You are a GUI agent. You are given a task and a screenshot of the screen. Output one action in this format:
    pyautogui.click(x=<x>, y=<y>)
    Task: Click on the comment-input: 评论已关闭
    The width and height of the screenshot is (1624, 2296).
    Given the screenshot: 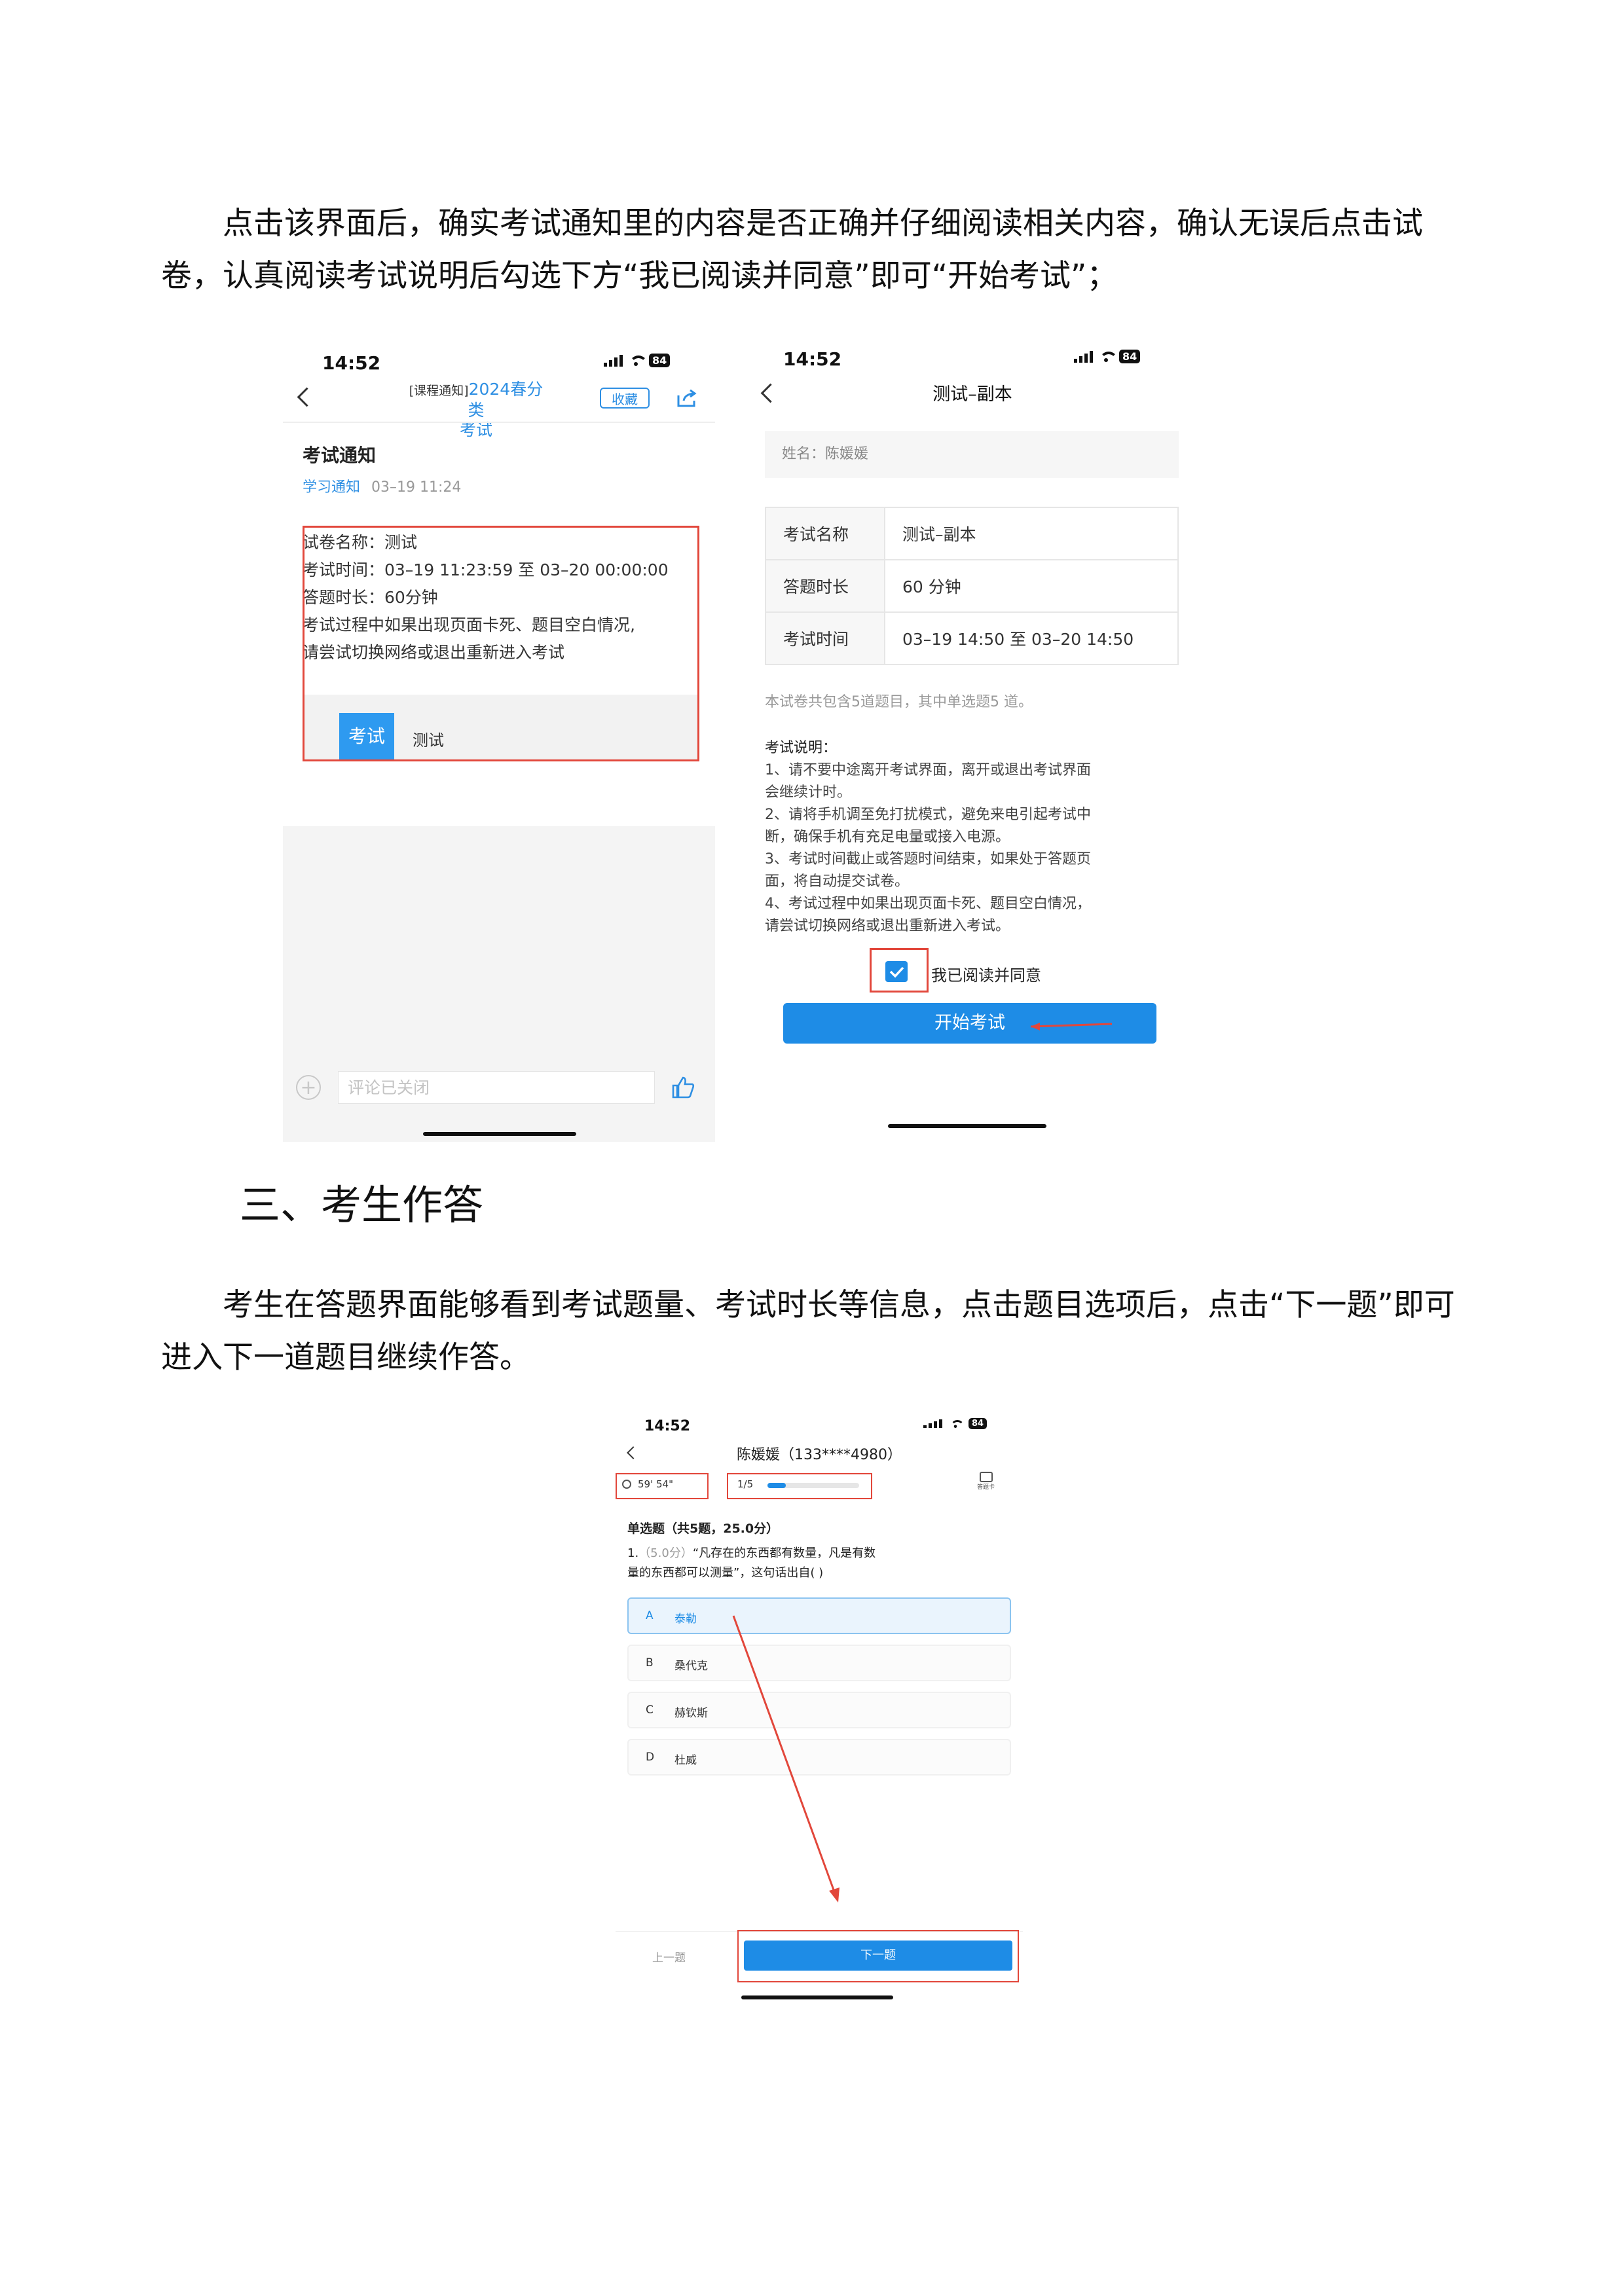 What is the action you would take?
    pyautogui.click(x=496, y=1087)
    